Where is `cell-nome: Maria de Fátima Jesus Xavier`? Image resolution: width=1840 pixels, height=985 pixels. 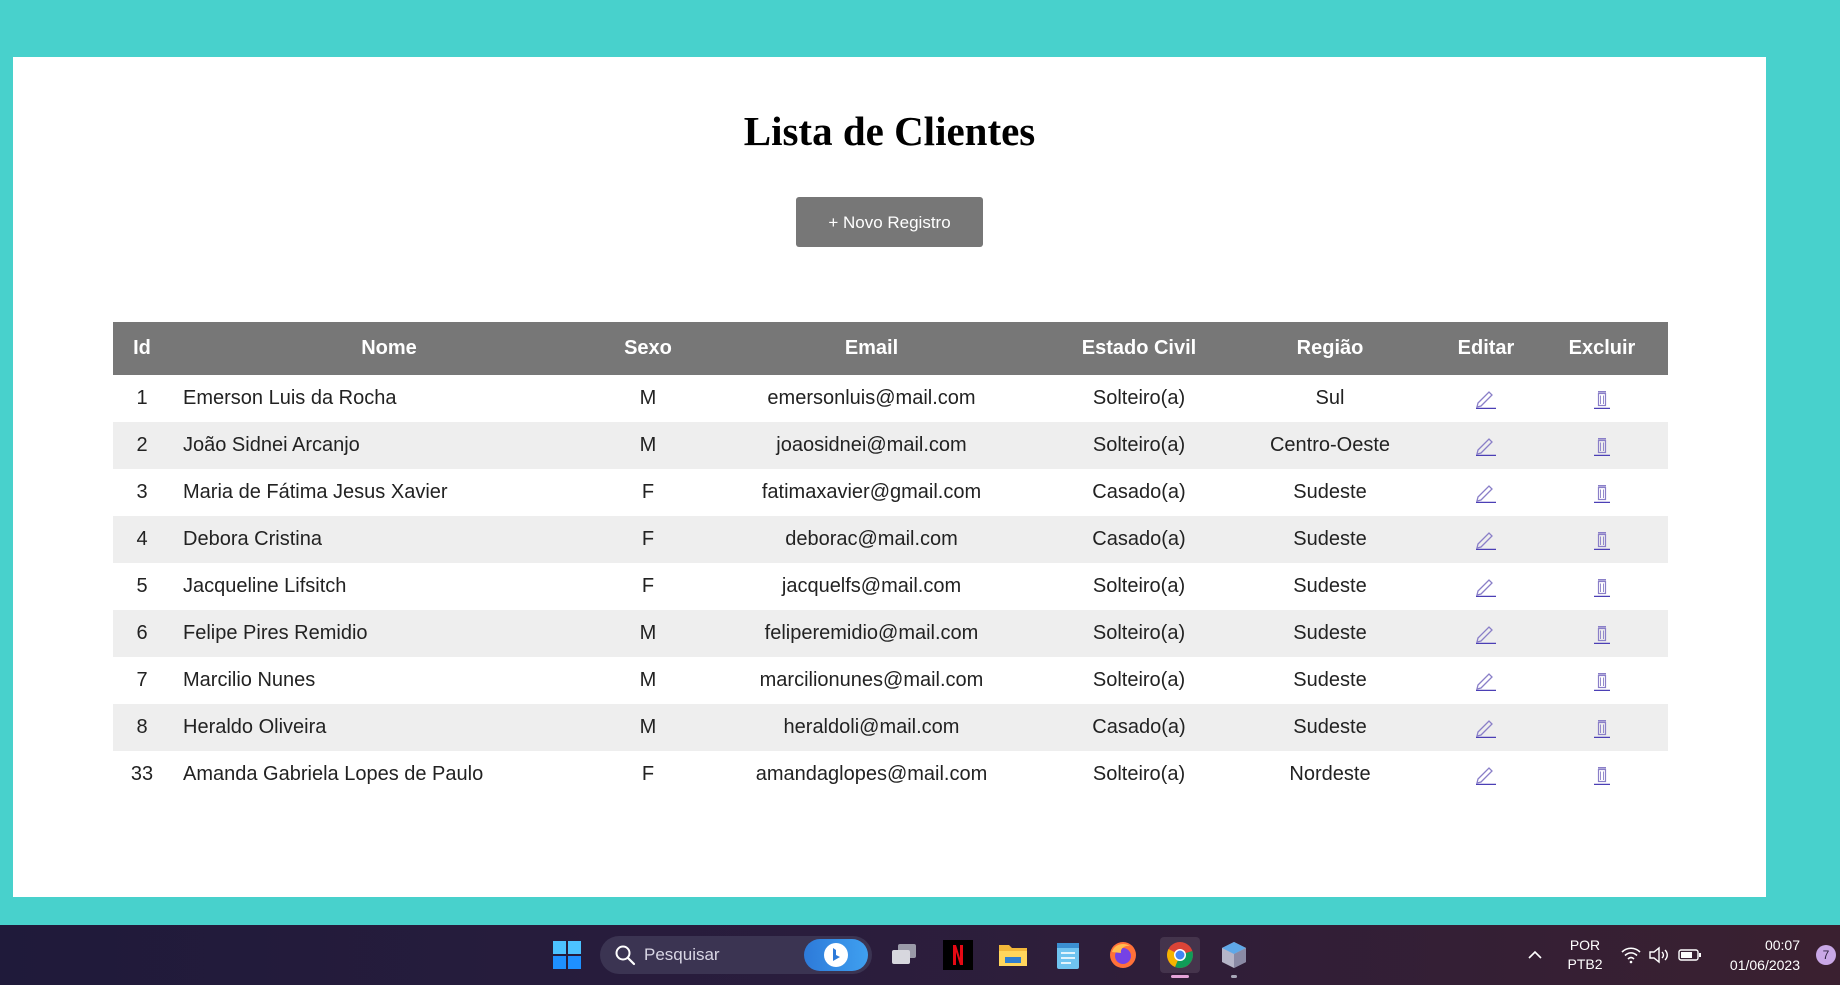 cell-nome: Maria de Fátima Jesus Xavier is located at coordinates (315, 492).